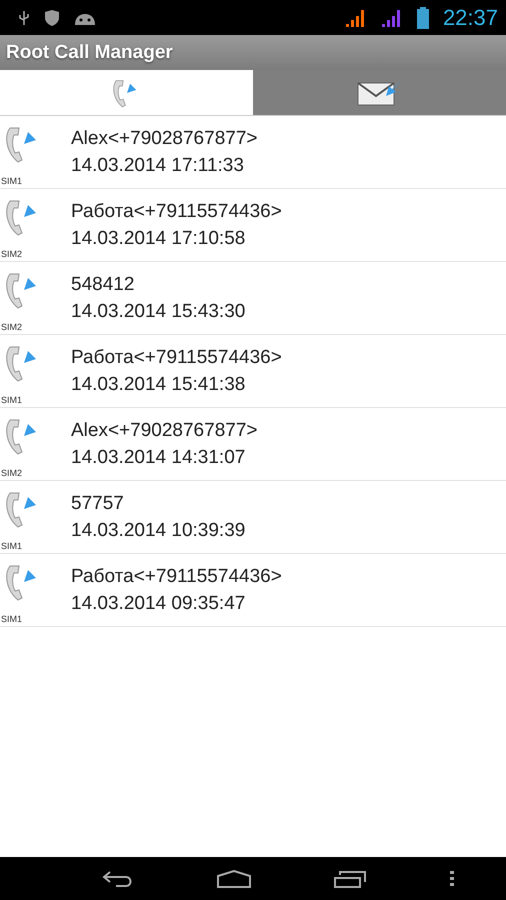  I want to click on contact-name: 57757, so click(158, 503).